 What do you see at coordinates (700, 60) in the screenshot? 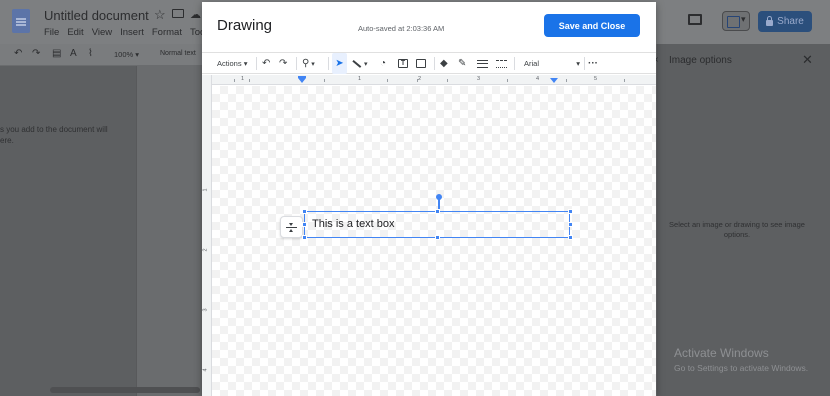
I see `image-options-title: Image options` at bounding box center [700, 60].